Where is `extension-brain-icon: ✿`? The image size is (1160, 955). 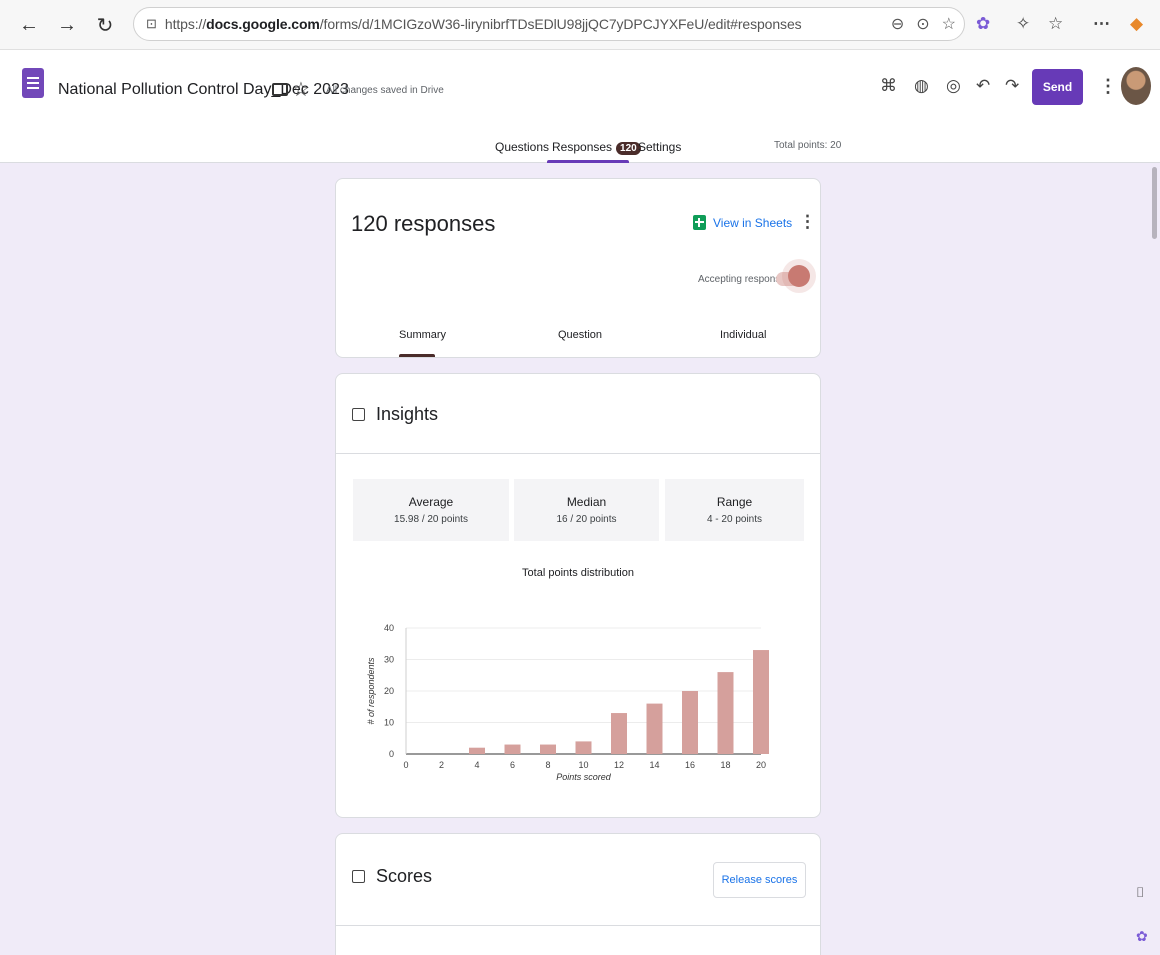
extension-brain-icon: ✿ is located at coordinates (983, 24).